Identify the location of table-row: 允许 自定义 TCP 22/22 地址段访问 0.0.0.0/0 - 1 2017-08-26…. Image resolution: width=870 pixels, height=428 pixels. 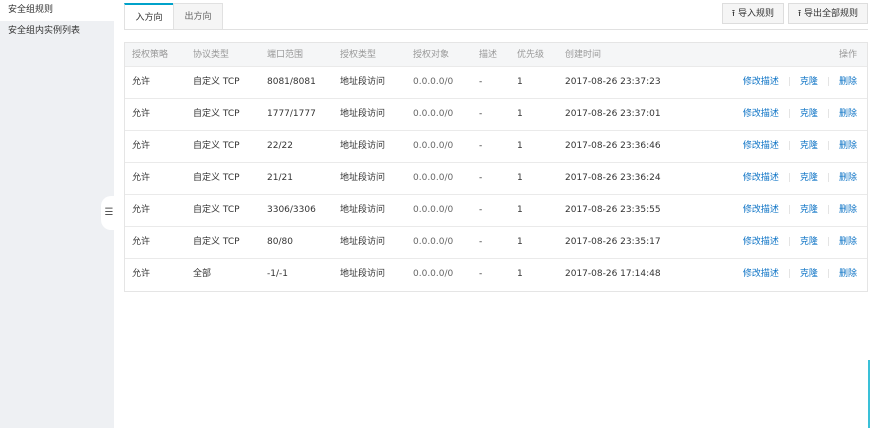
(496, 147).